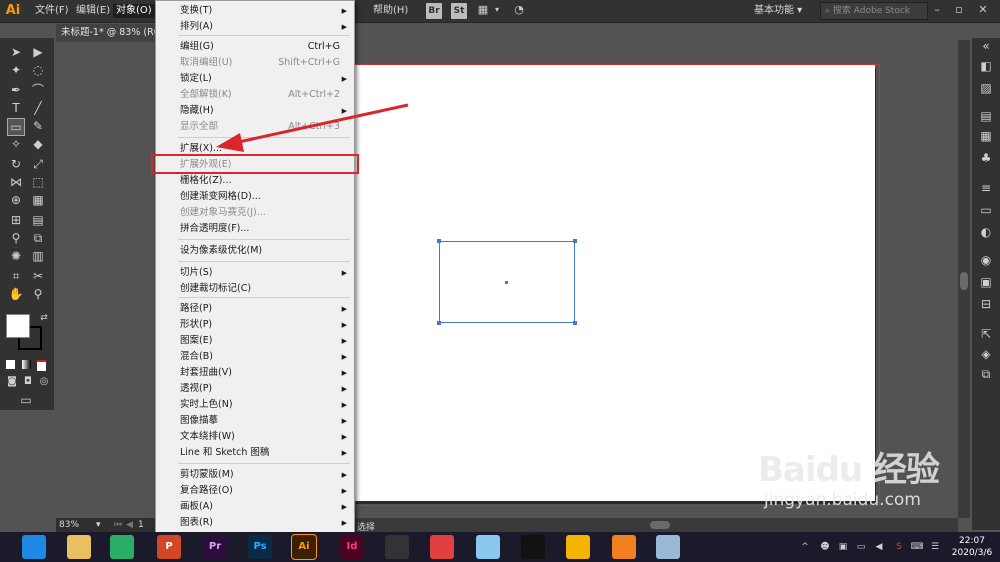 The image size is (1000, 562). I want to click on premiere-icon: Pr, so click(215, 547).